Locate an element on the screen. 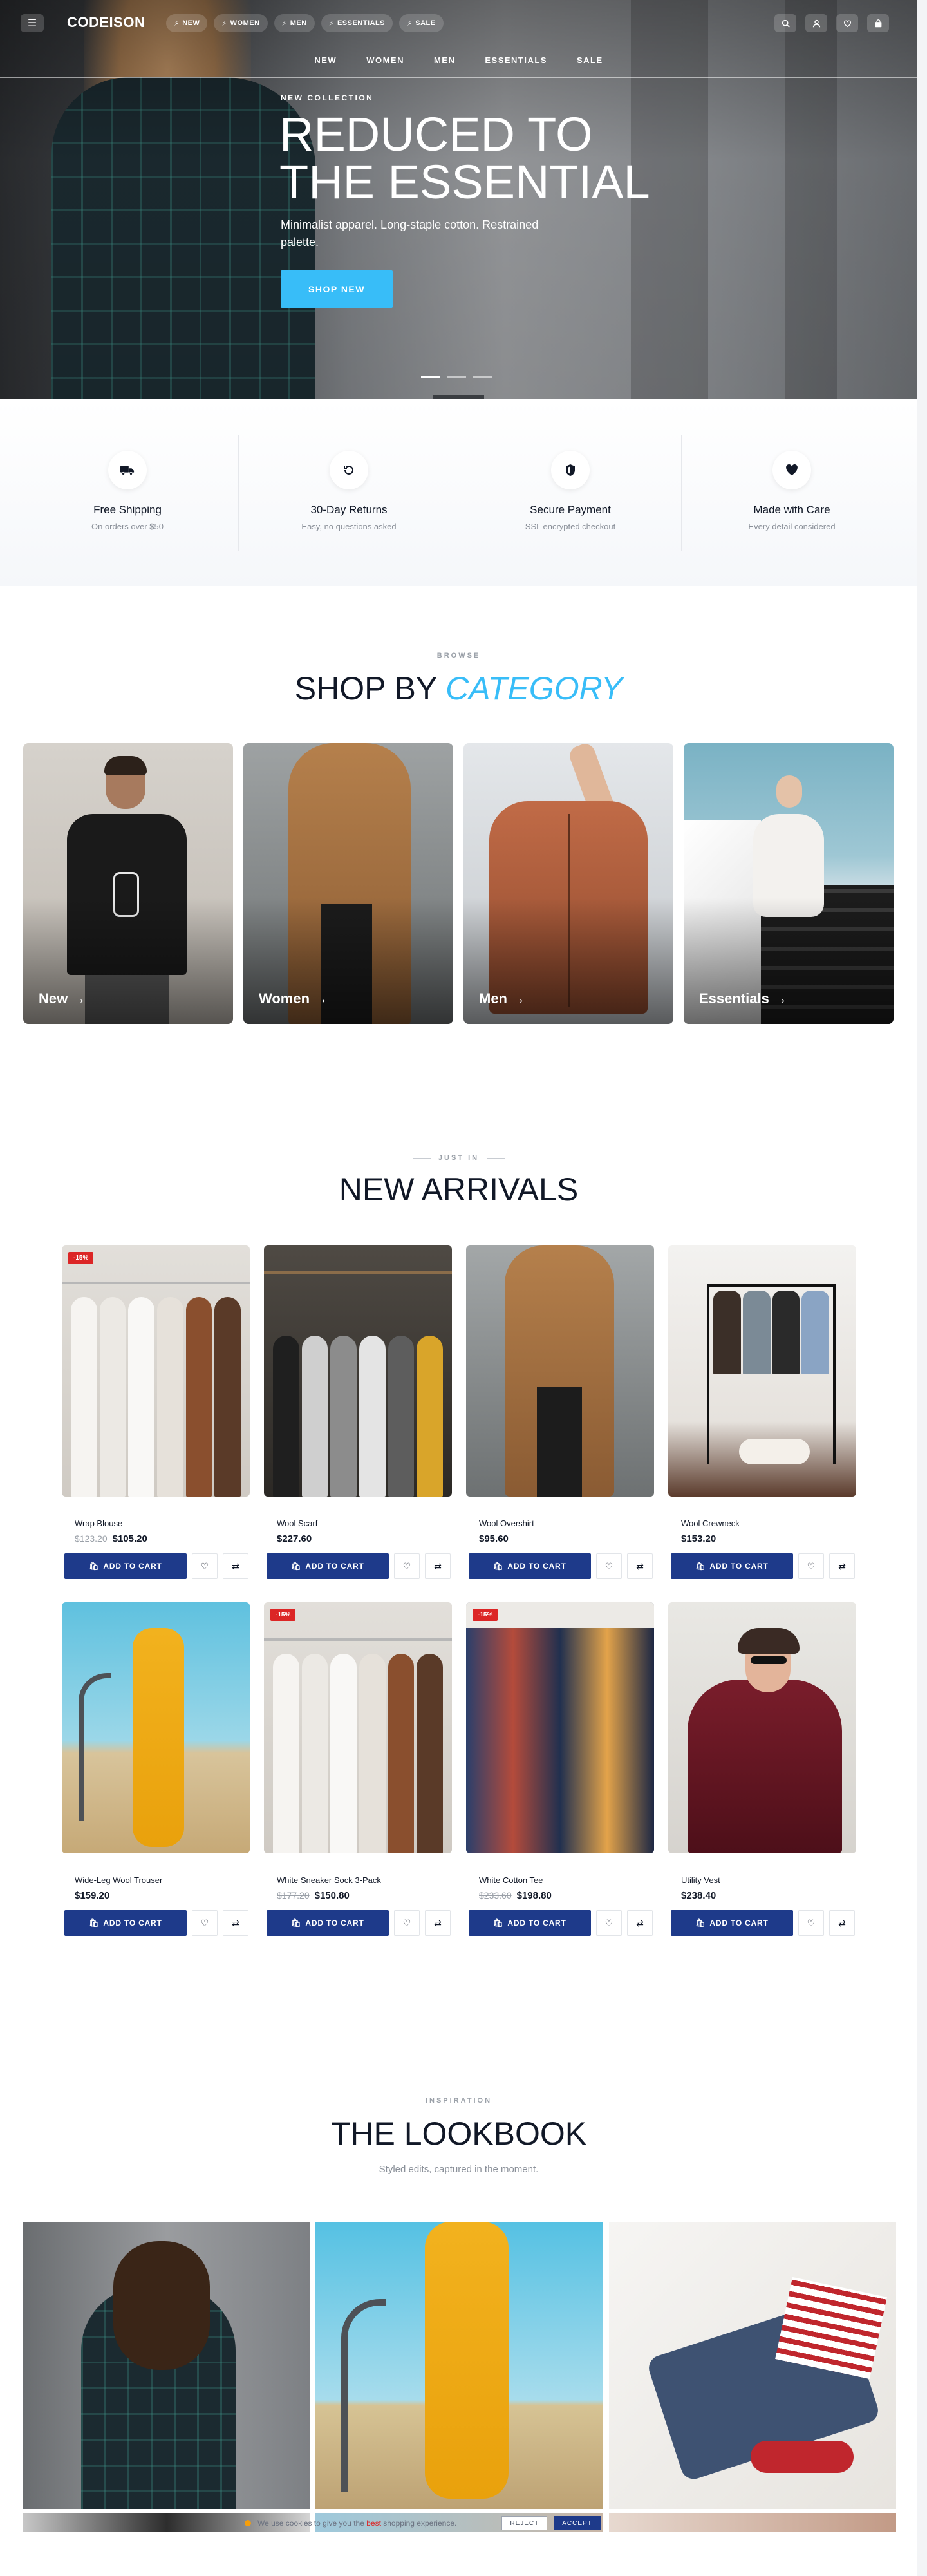 The image size is (927, 2576). pill-women: ⚡ WOMEN is located at coordinates (241, 23).